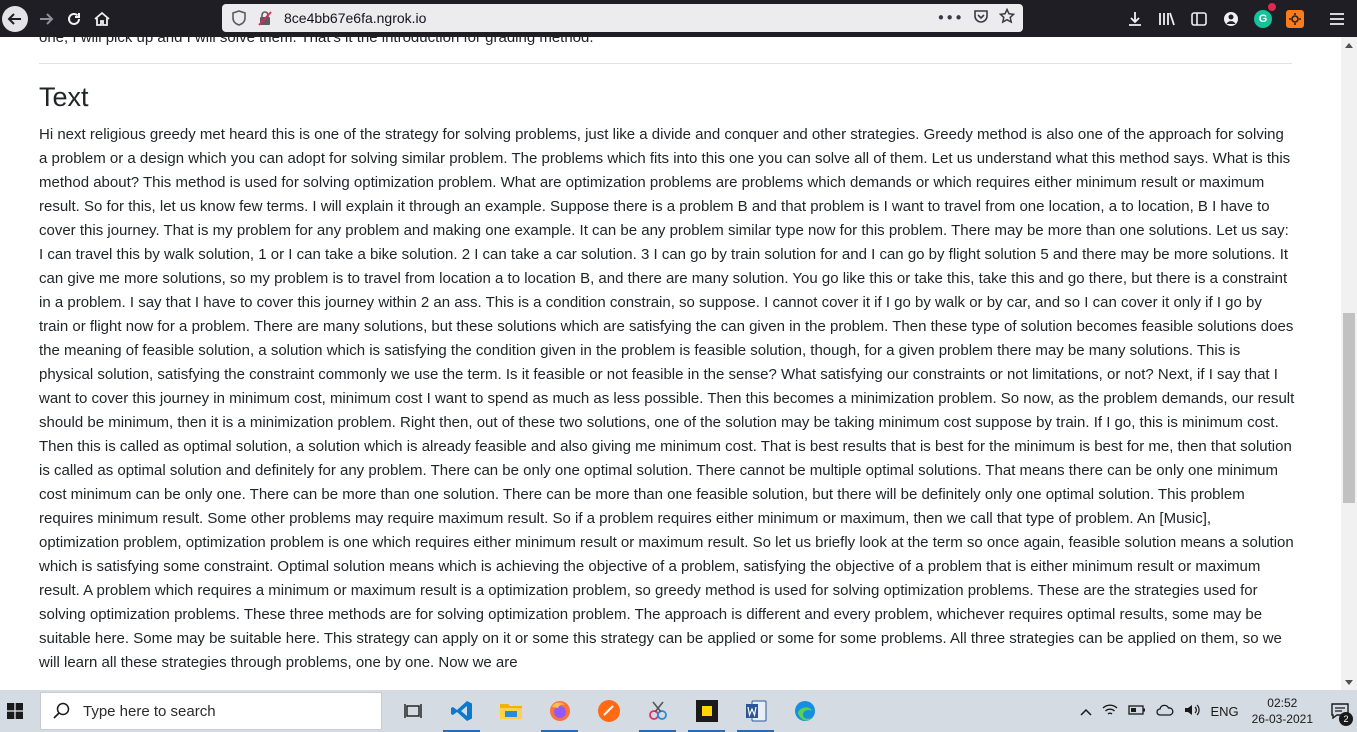  What do you see at coordinates (1199, 19) in the screenshot?
I see `sidebar-icon` at bounding box center [1199, 19].